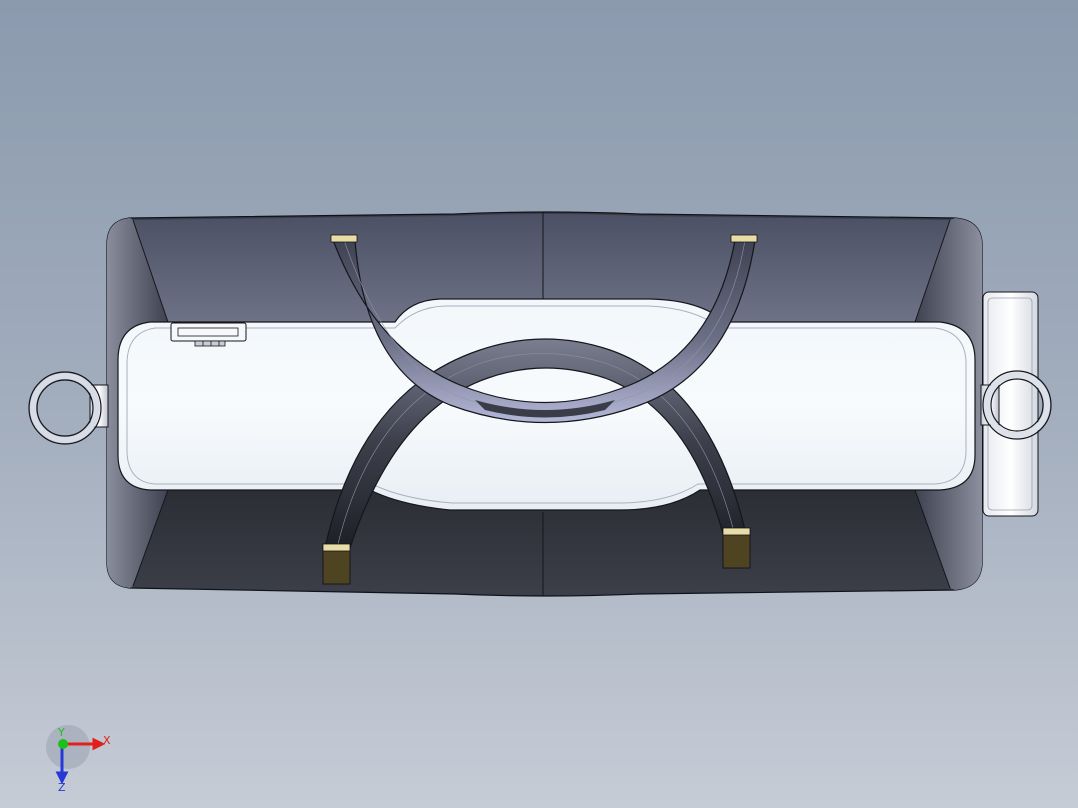 The image size is (1078, 808). I want to click on axis-x-label: X, so click(107, 740).